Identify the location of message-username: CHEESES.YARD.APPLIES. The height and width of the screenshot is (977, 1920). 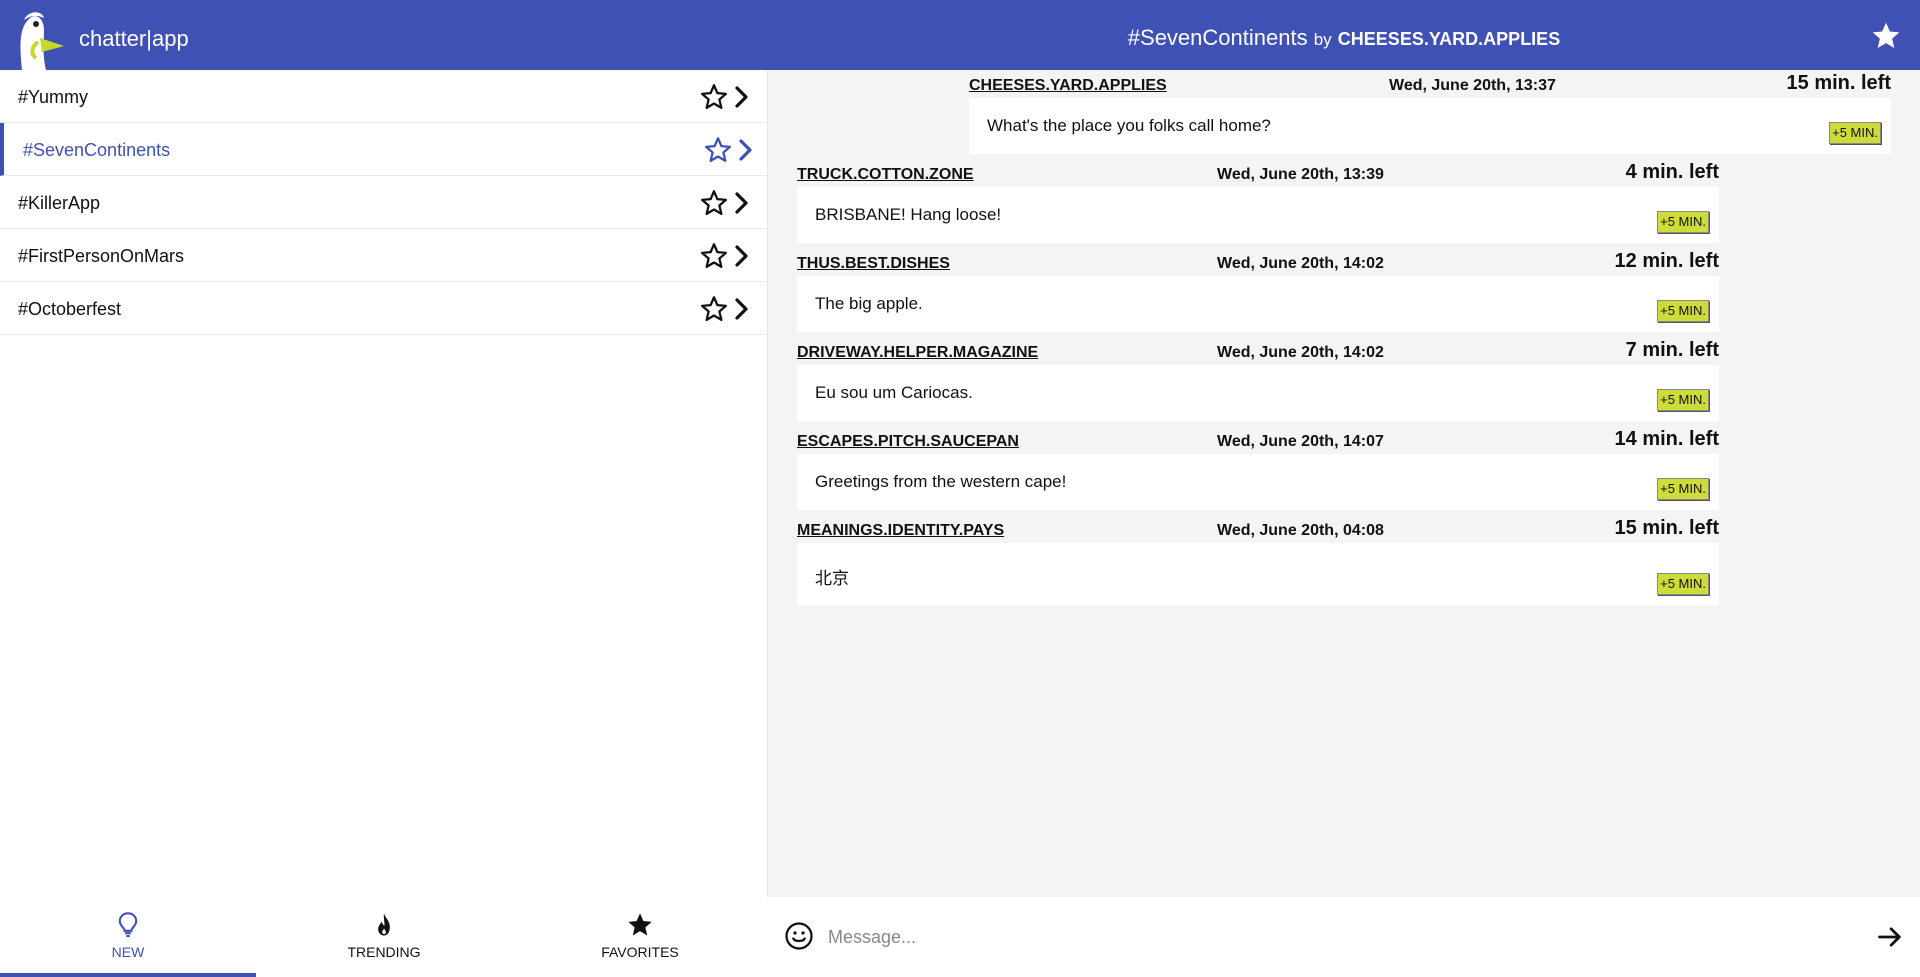
(1068, 86).